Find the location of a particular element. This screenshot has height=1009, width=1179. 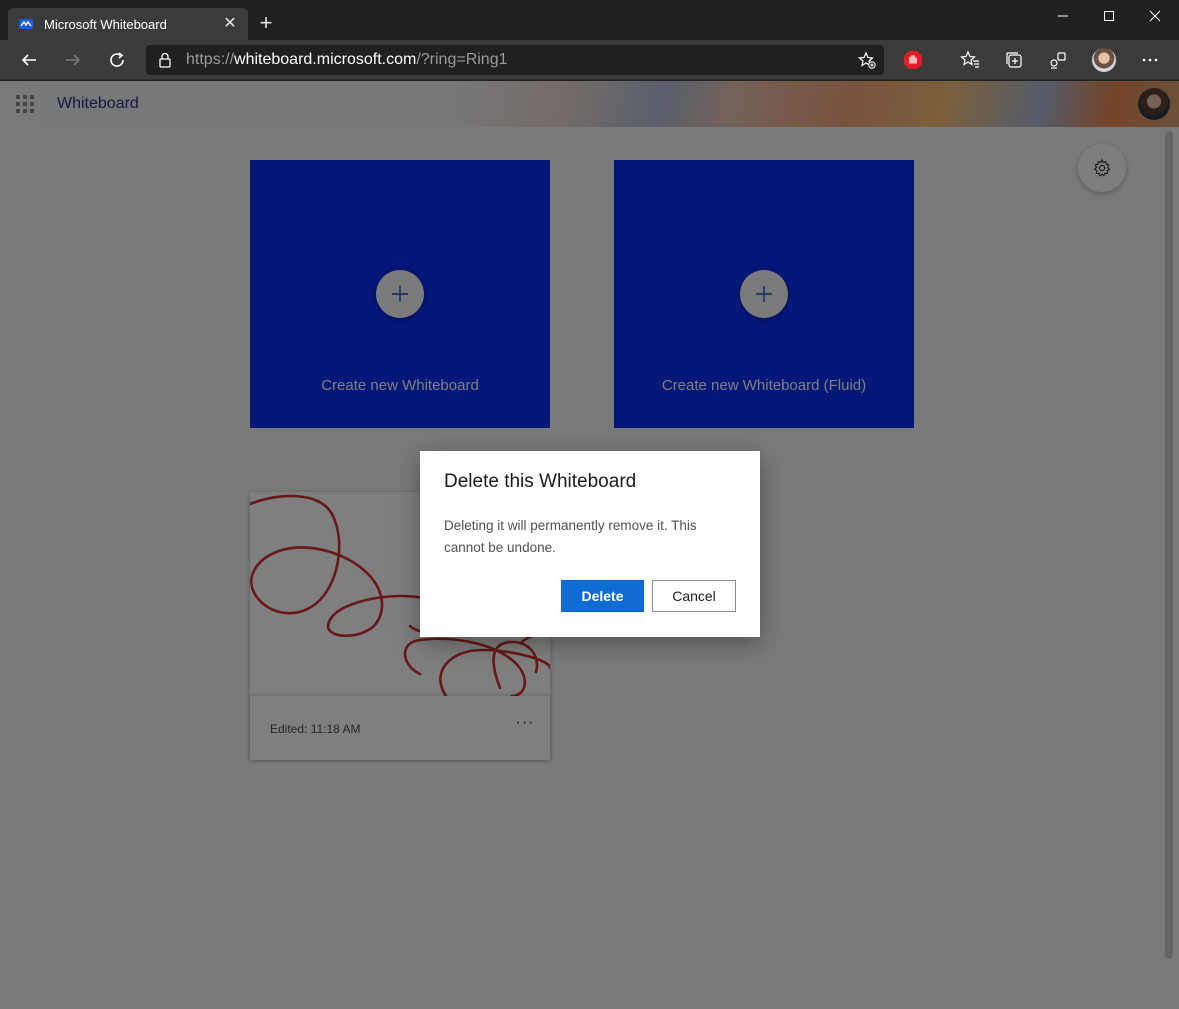

dialog-title: Delete this Whiteboard is located at coordinates (540, 481).